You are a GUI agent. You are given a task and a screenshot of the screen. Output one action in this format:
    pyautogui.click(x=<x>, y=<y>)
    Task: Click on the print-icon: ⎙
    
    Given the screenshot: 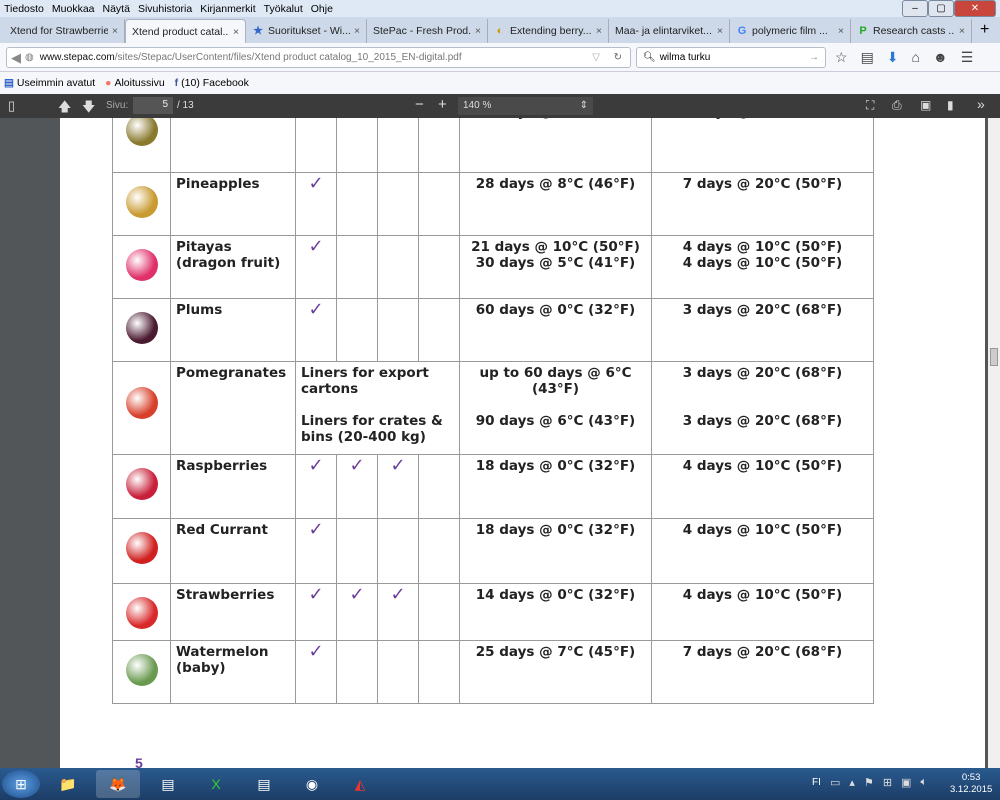 What is the action you would take?
    pyautogui.click(x=897, y=105)
    